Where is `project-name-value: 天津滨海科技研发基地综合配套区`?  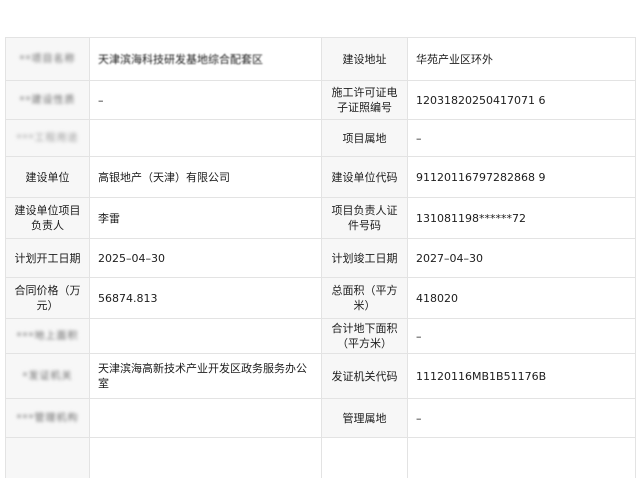 project-name-value: 天津滨海科技研发基地综合配套区 is located at coordinates (205, 59).